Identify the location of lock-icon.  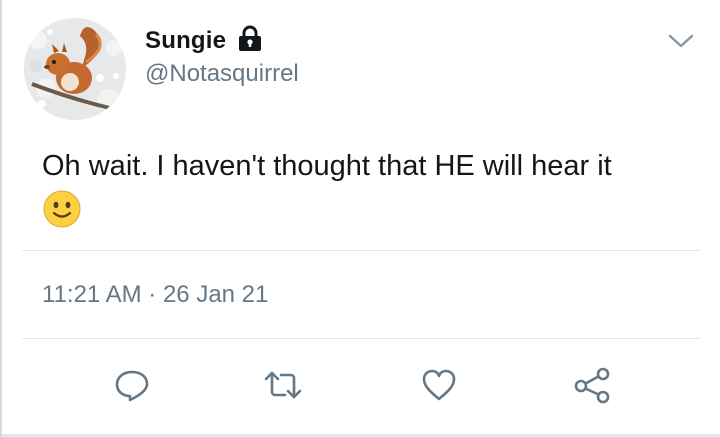
(250, 40).